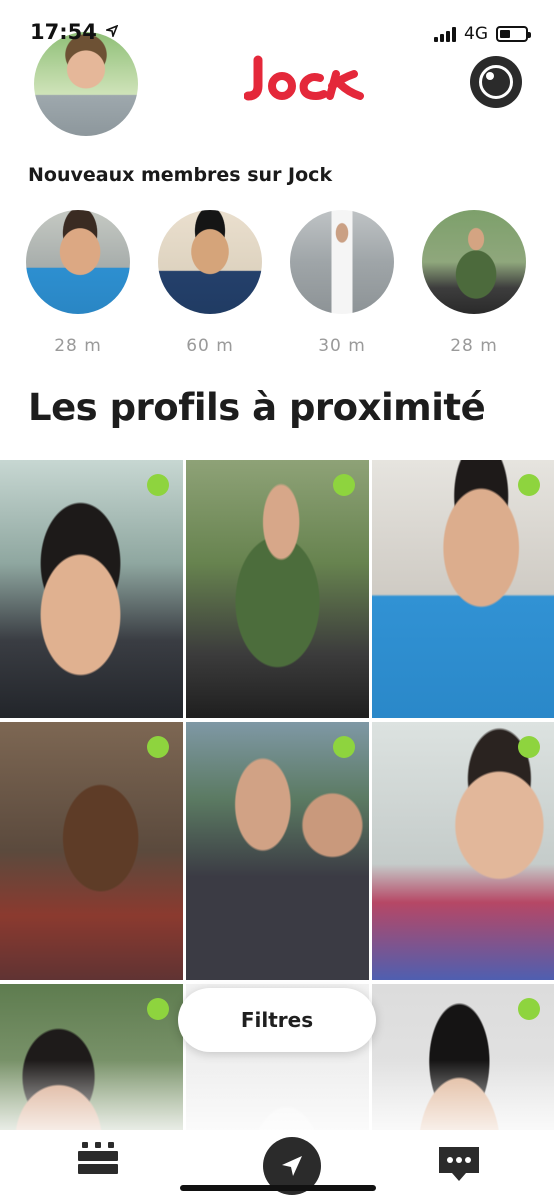 The width and height of the screenshot is (554, 1200). What do you see at coordinates (304, 78) in the screenshot?
I see `jock-logo` at bounding box center [304, 78].